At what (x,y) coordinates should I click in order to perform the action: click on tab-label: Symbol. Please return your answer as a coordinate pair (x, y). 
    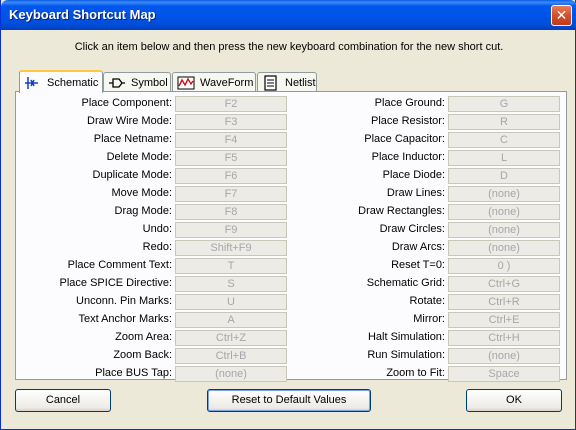
    Looking at the image, I should click on (149, 82).